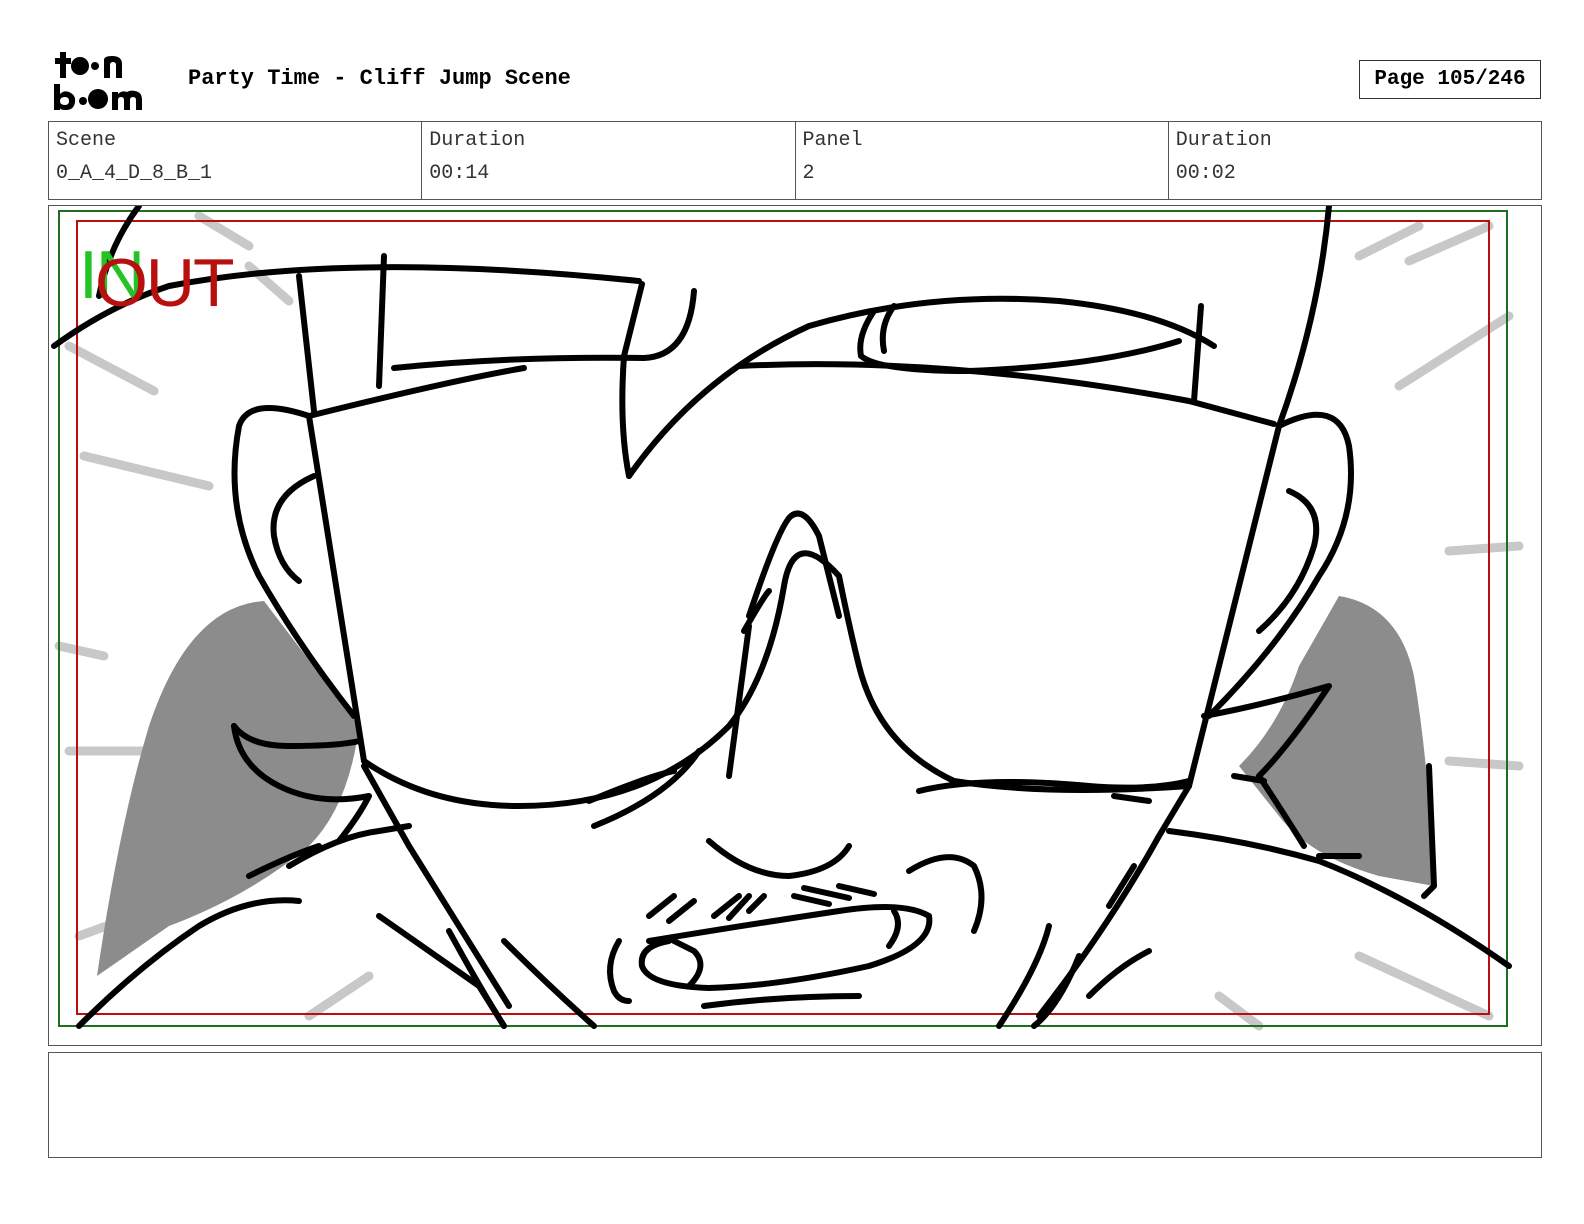  What do you see at coordinates (795, 1105) in the screenshot?
I see `panel-notes-box` at bounding box center [795, 1105].